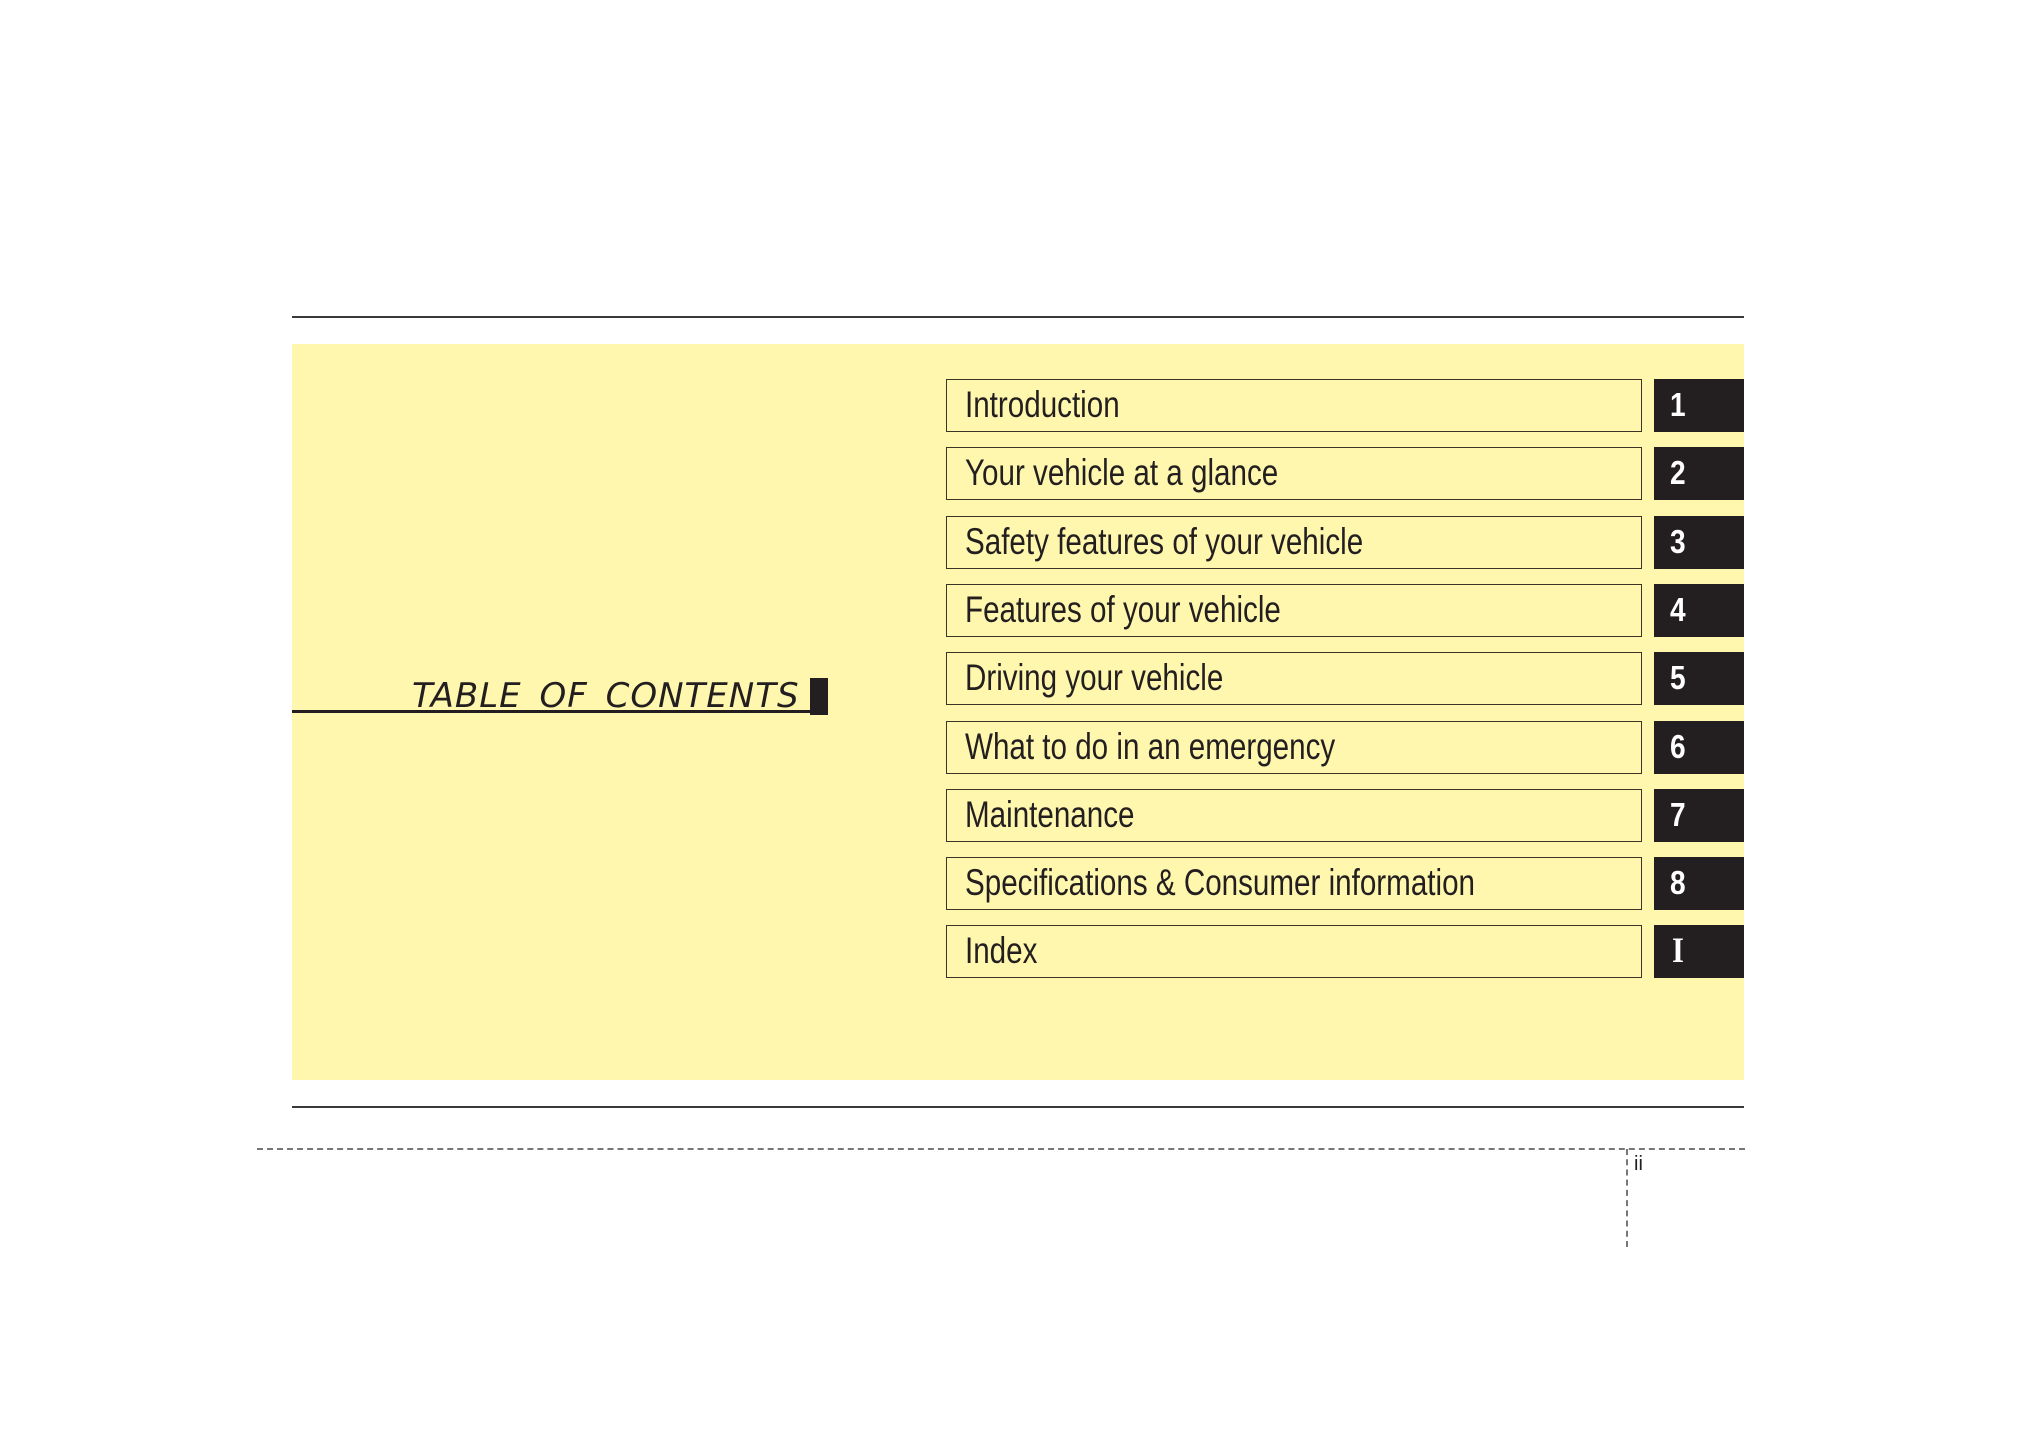 This screenshot has width=2018, height=1429. Describe the element at coordinates (1678, 882) in the screenshot. I see `chapter-tab-number: 8` at that location.